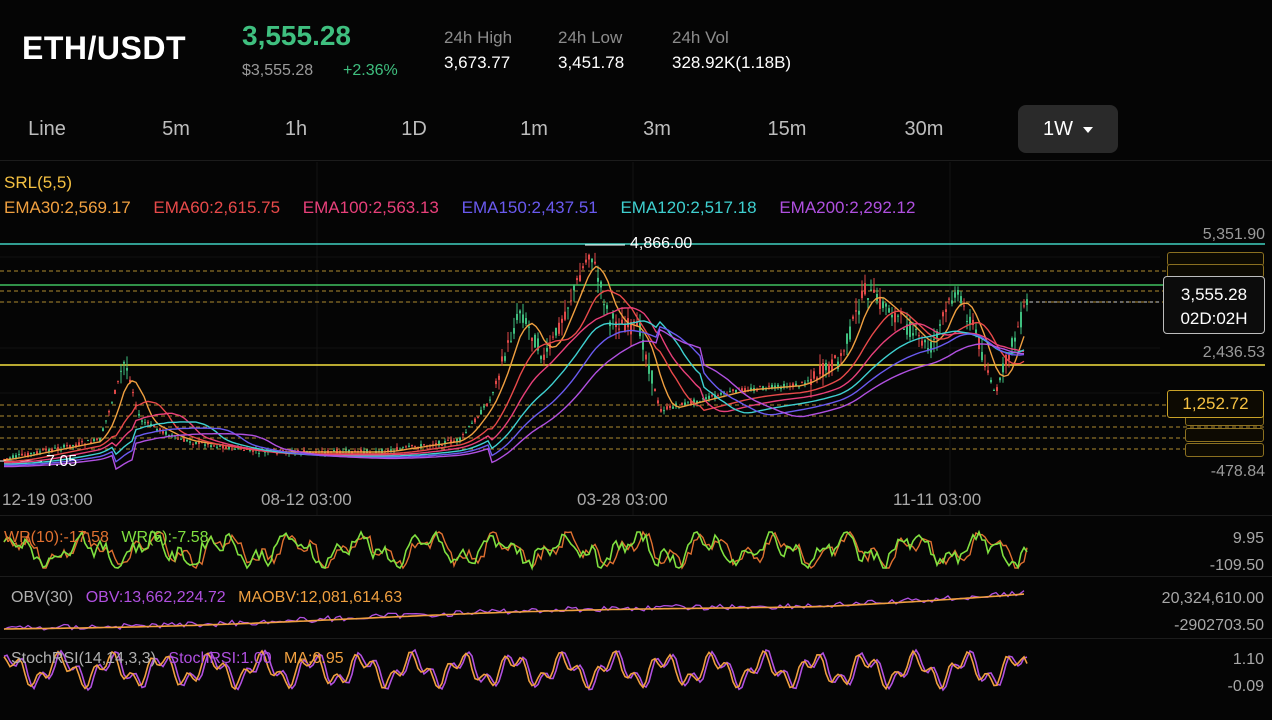 This screenshot has height=720, width=1272. Describe the element at coordinates (529, 207) in the screenshot. I see `ema150-label: EMA150:2,437.51` at that location.